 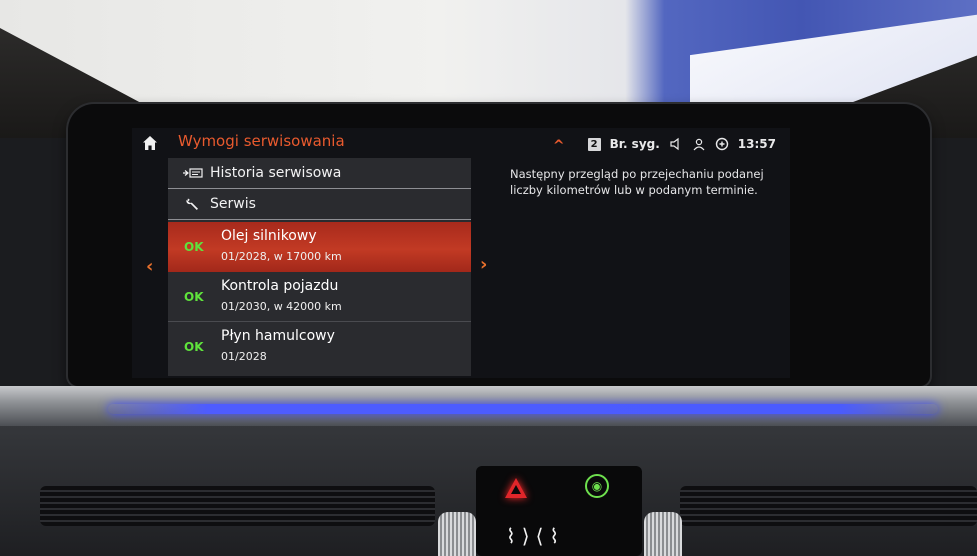 I want to click on speaker-icon, so click(x=674, y=144).